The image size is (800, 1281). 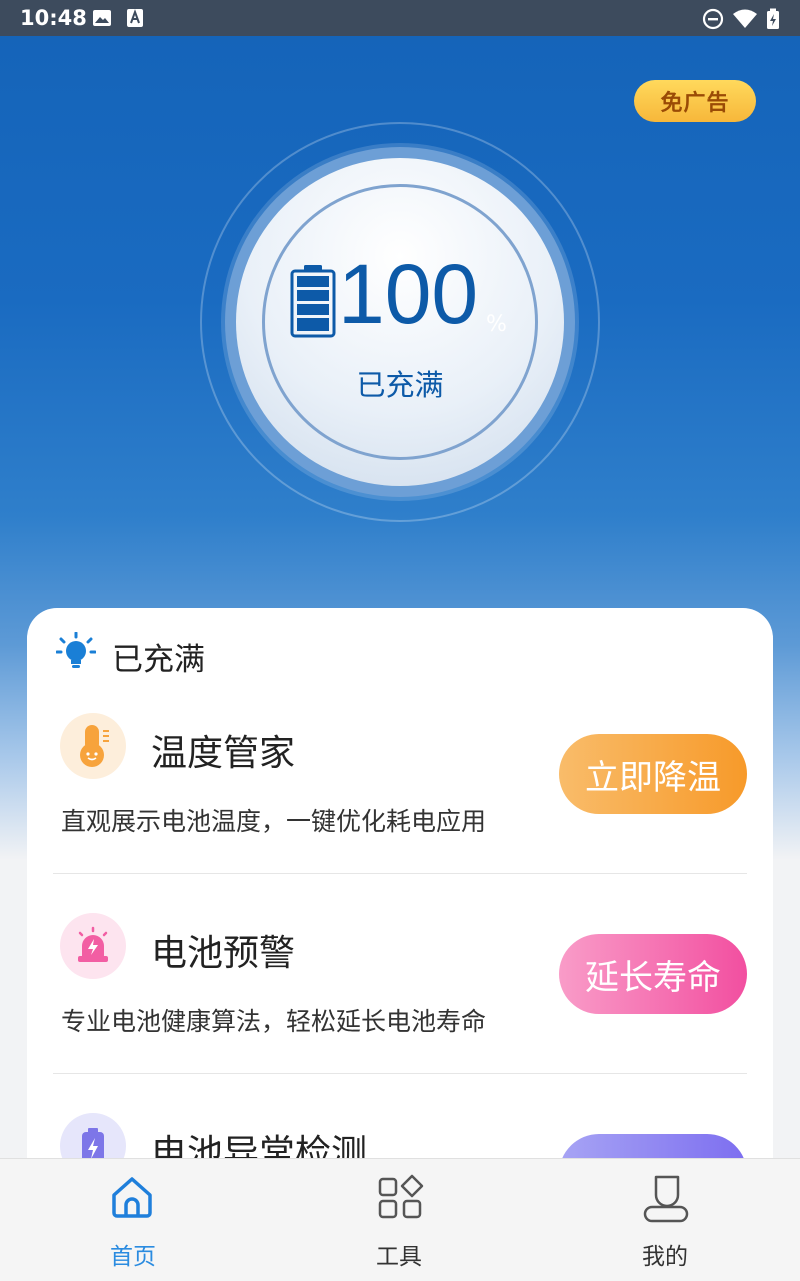 I want to click on profile-icon, so click(x=666, y=1201).